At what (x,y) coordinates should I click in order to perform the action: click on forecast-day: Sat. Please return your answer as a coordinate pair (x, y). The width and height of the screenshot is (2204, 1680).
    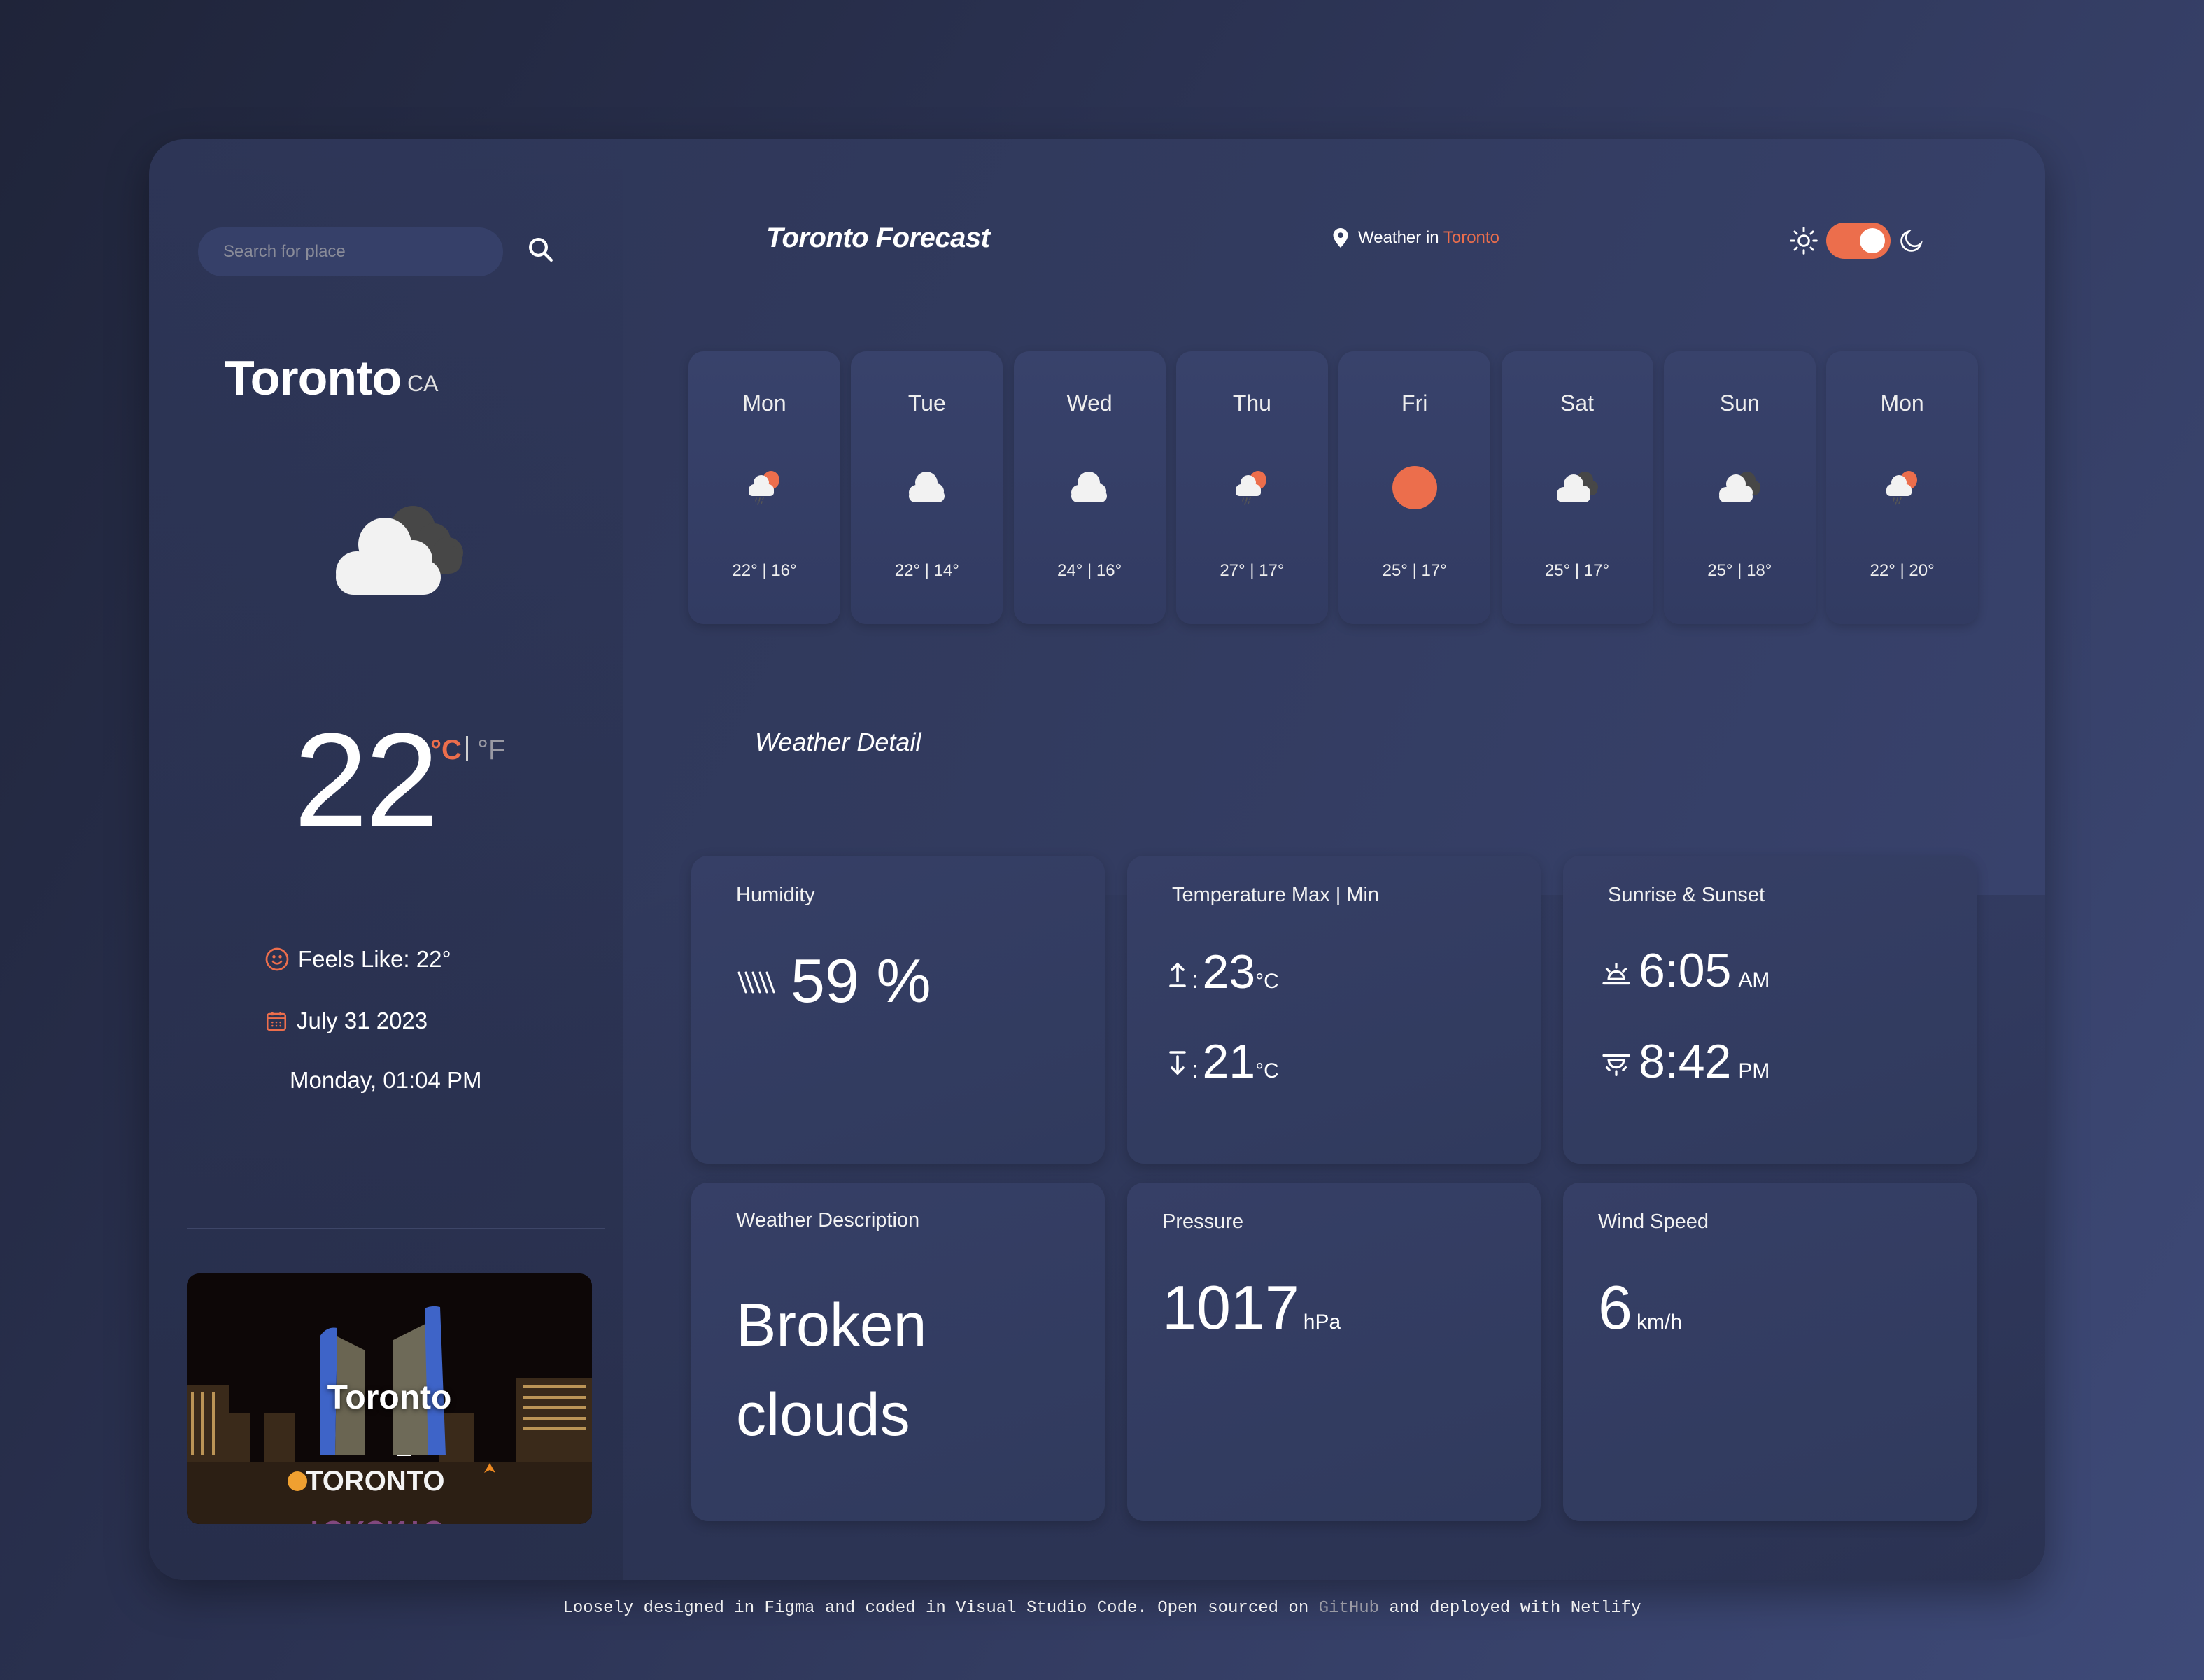
    Looking at the image, I should click on (1577, 403).